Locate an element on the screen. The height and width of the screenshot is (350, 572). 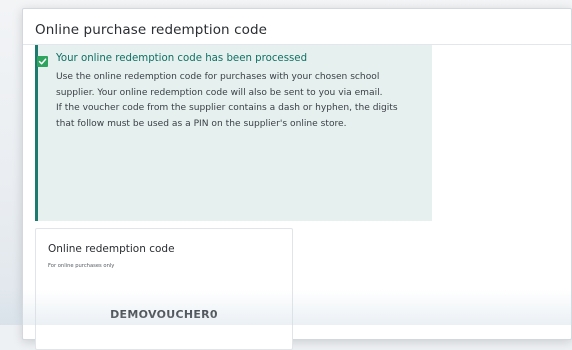
voucher-code: DEMOVOUCHER0 is located at coordinates (164, 314).